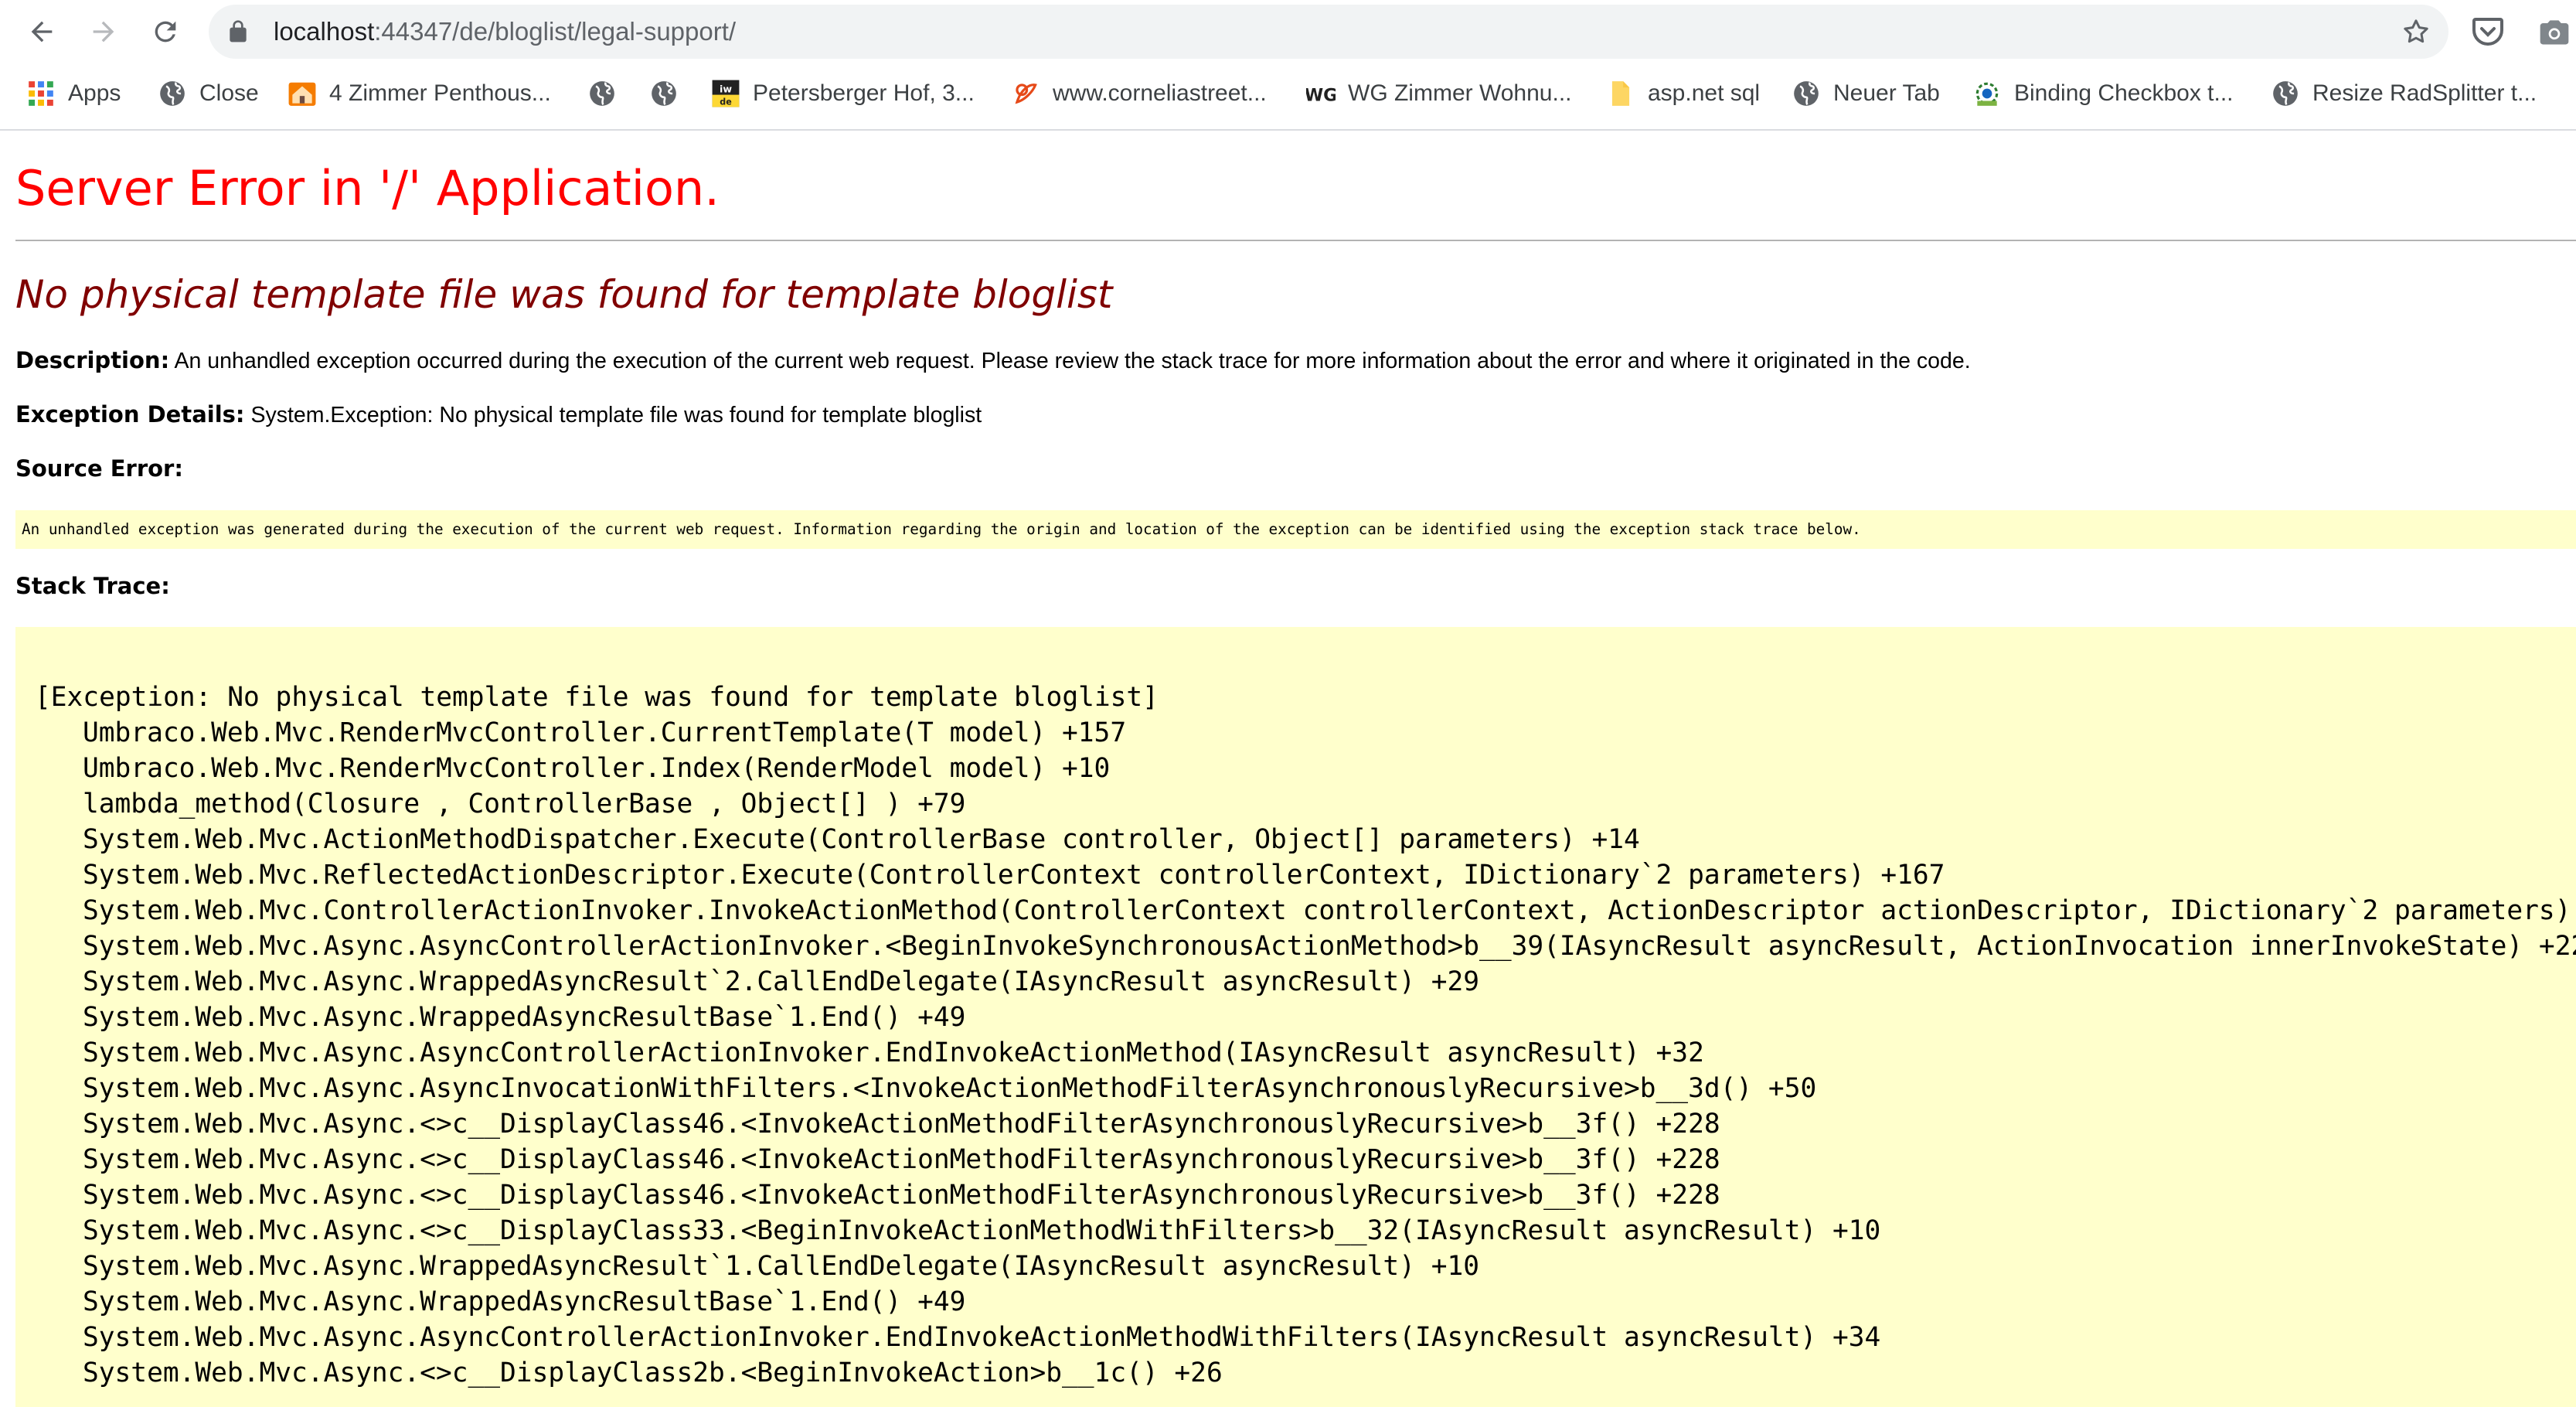 This screenshot has width=2576, height=1407. Describe the element at coordinates (229, 93) in the screenshot. I see `bookmark-label: Close` at that location.